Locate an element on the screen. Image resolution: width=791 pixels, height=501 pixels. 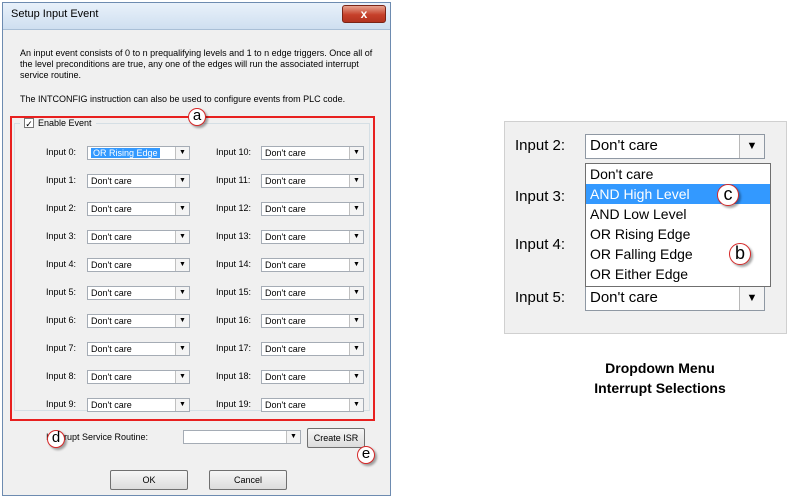
option-and-high-level: AND High Level is located at coordinates (678, 194).